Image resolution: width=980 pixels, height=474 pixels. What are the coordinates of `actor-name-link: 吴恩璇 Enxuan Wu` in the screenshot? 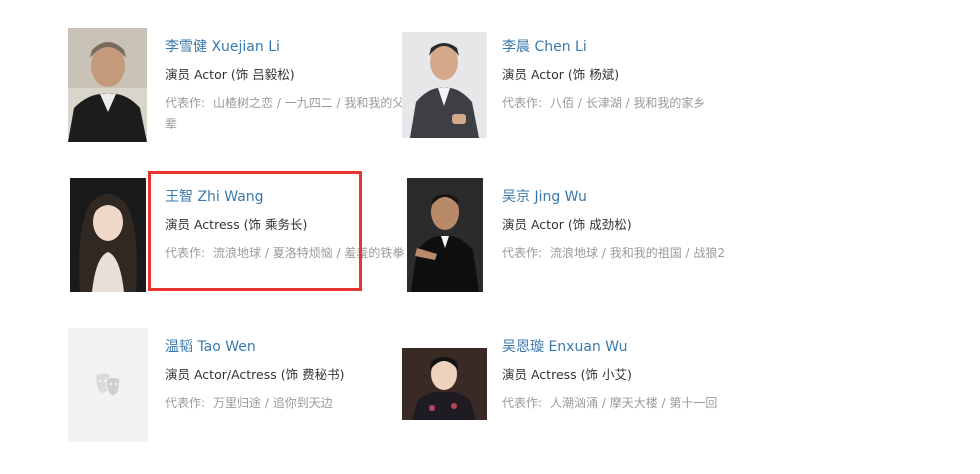 It's located at (622, 347).